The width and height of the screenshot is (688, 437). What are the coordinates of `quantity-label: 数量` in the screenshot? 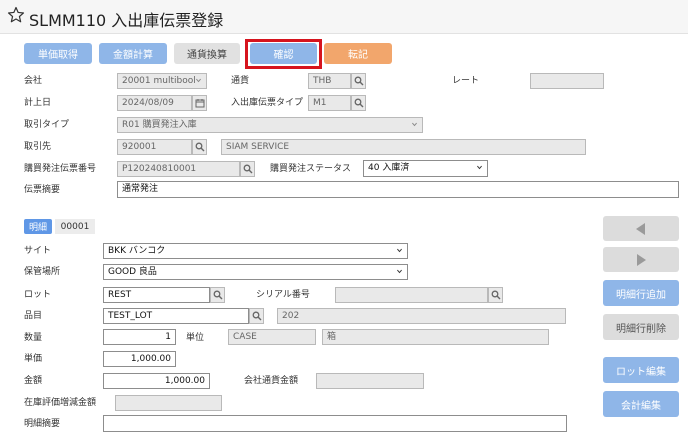 It's located at (33, 338).